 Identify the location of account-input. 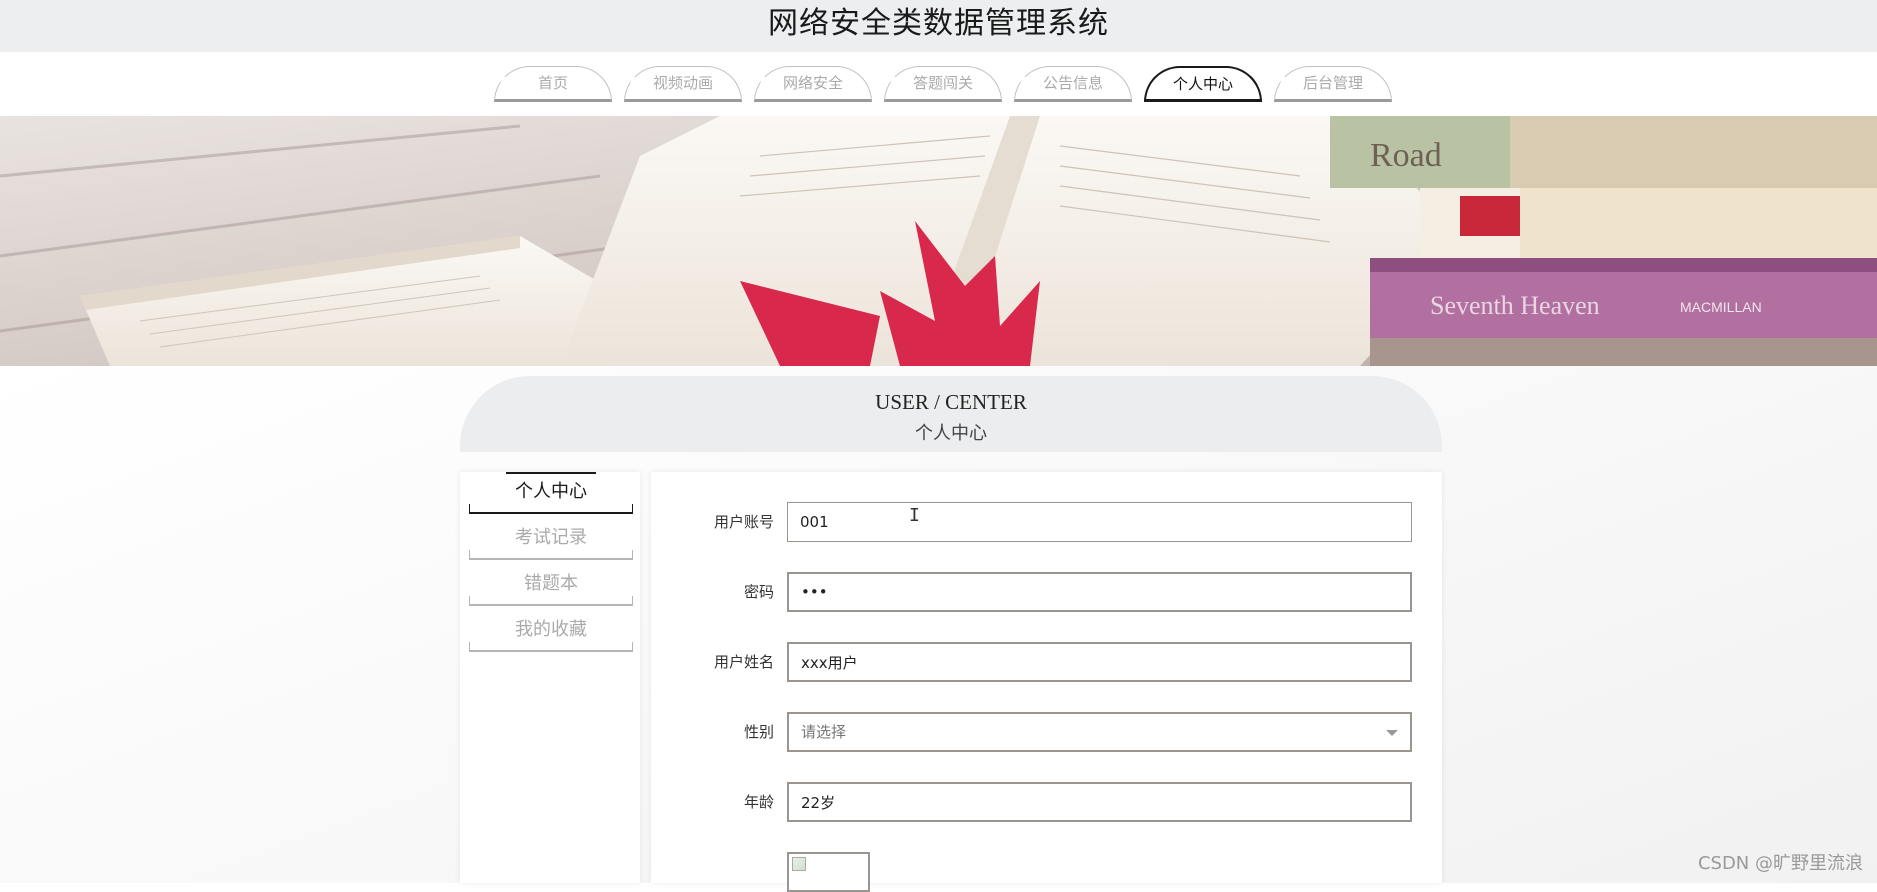
(1099, 522).